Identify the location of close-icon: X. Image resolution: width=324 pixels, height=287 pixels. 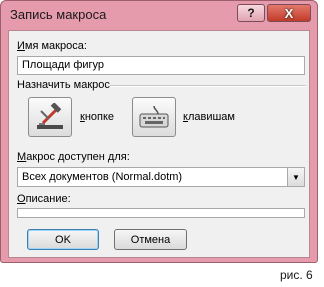
(289, 13).